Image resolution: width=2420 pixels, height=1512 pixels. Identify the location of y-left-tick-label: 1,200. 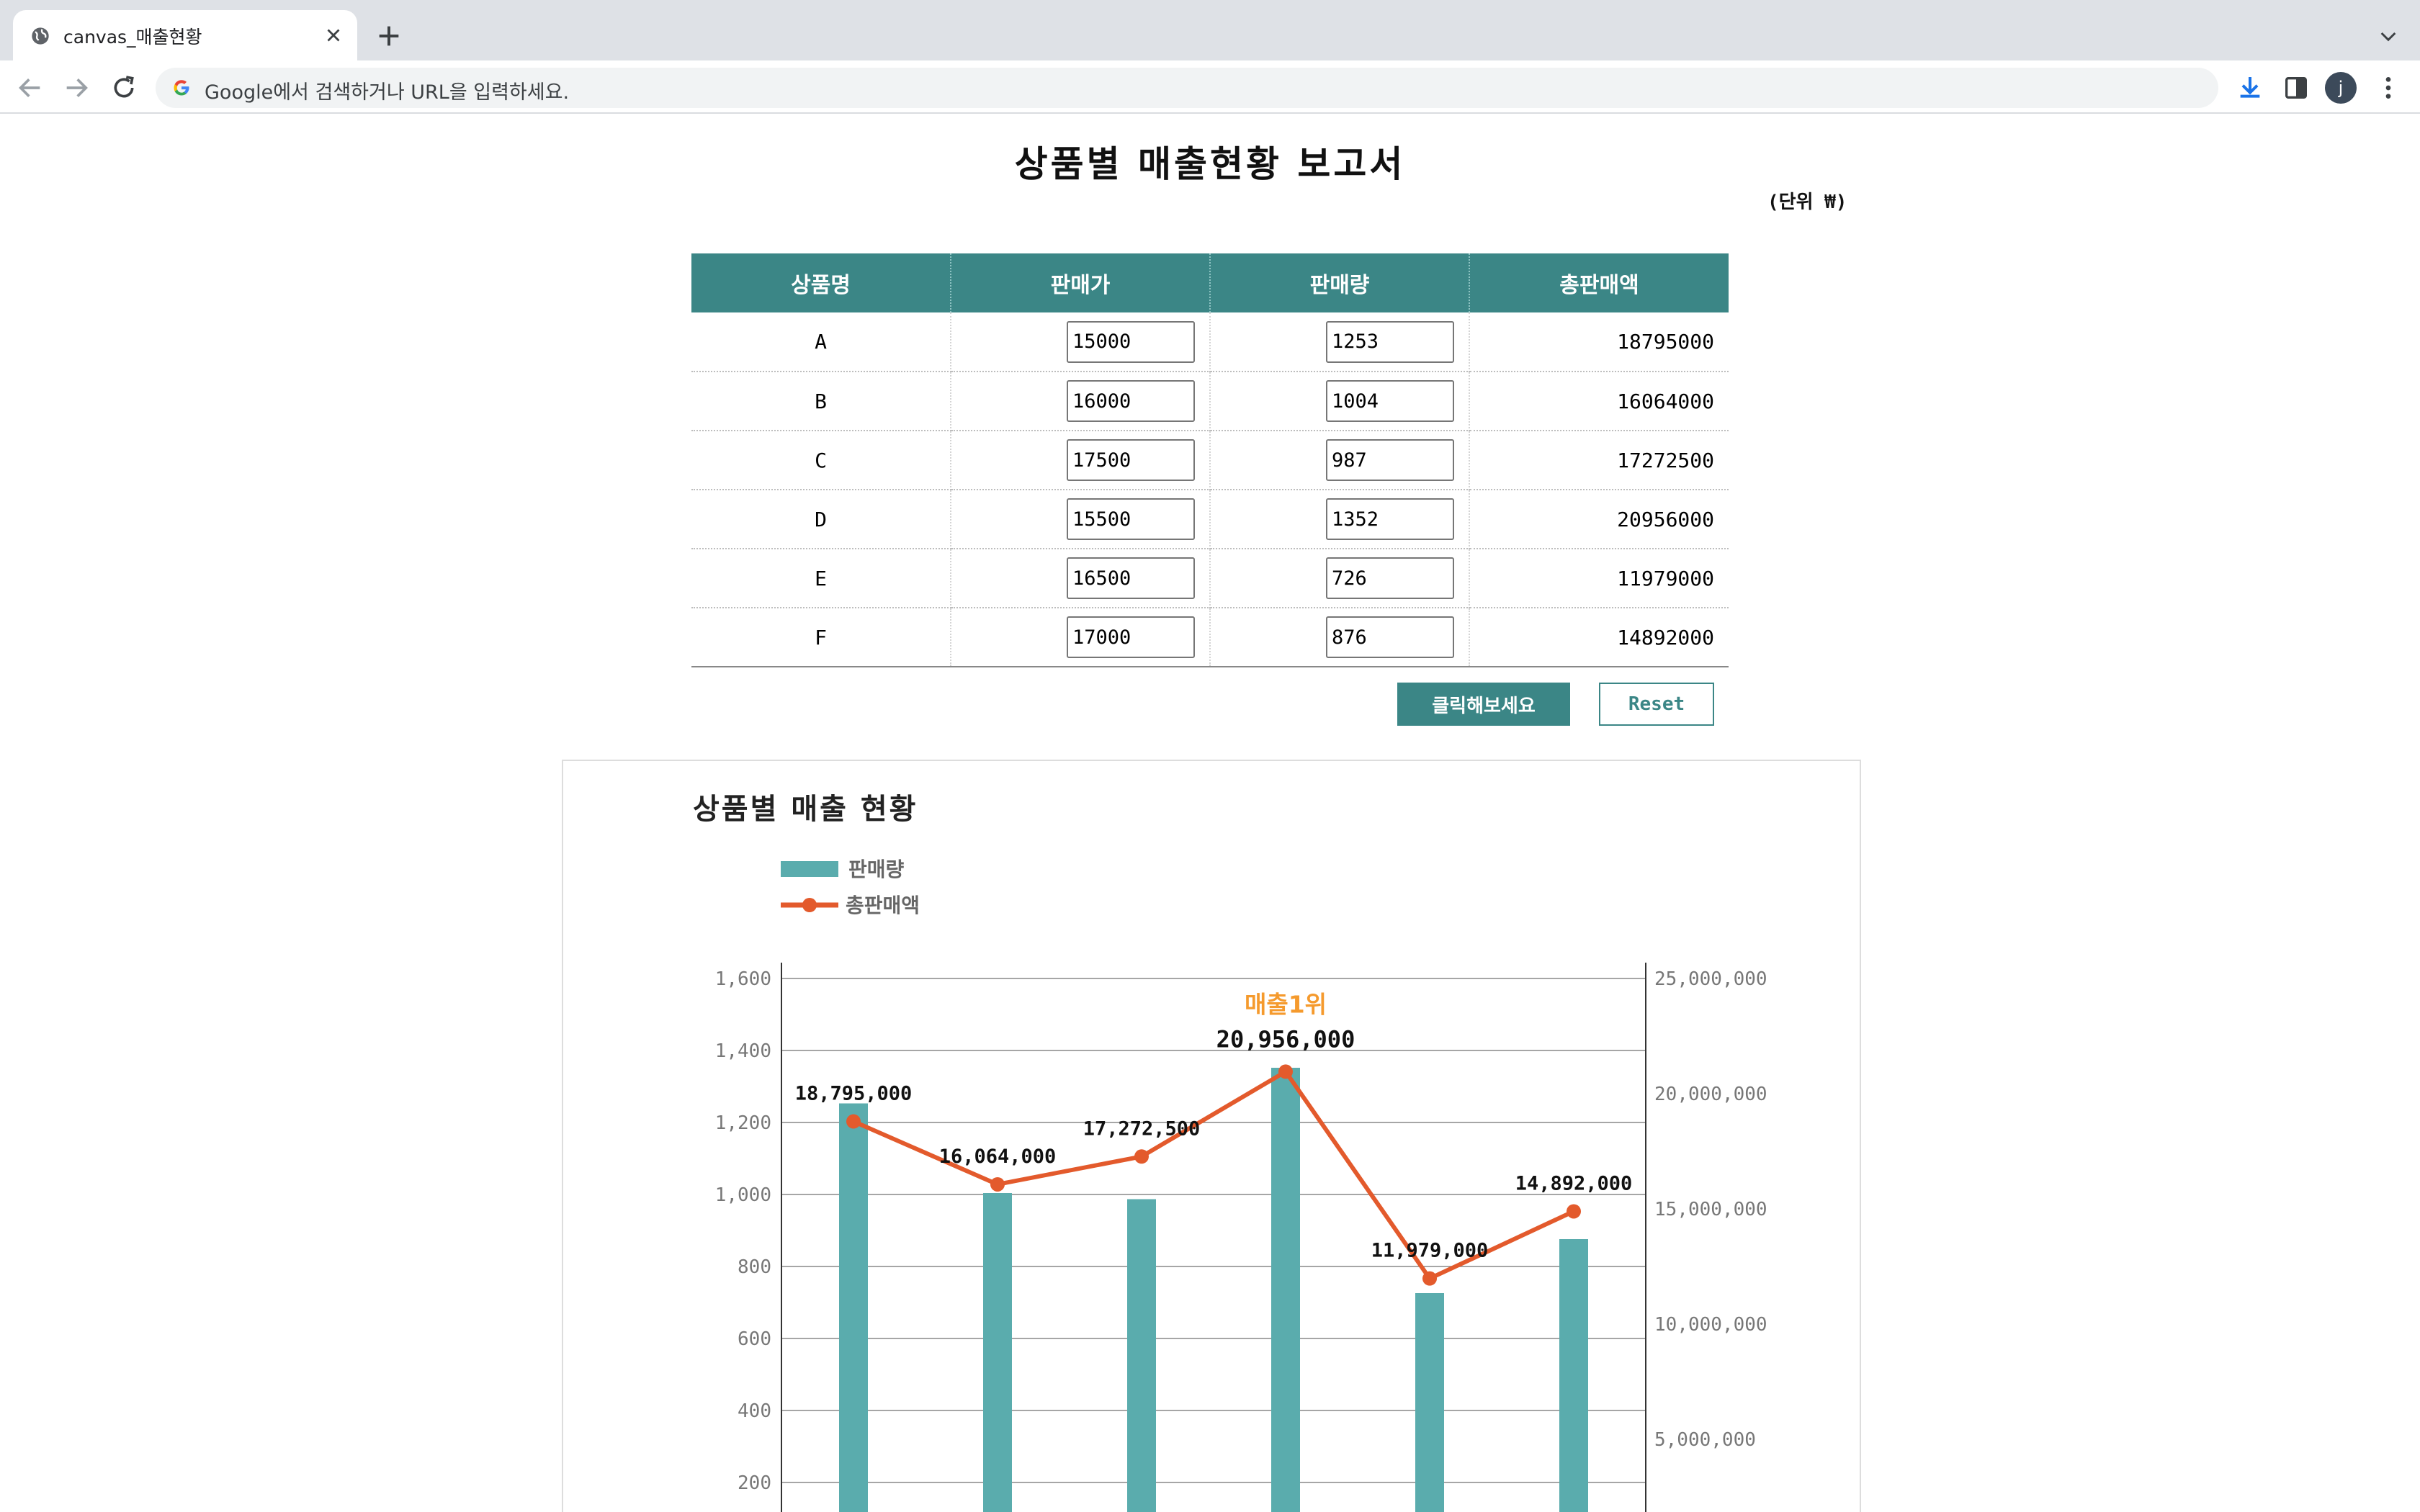
(743, 1123).